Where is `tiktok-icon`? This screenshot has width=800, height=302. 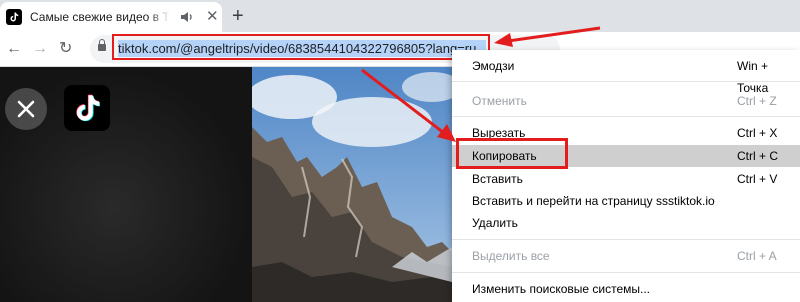
tiktok-icon is located at coordinates (14, 17).